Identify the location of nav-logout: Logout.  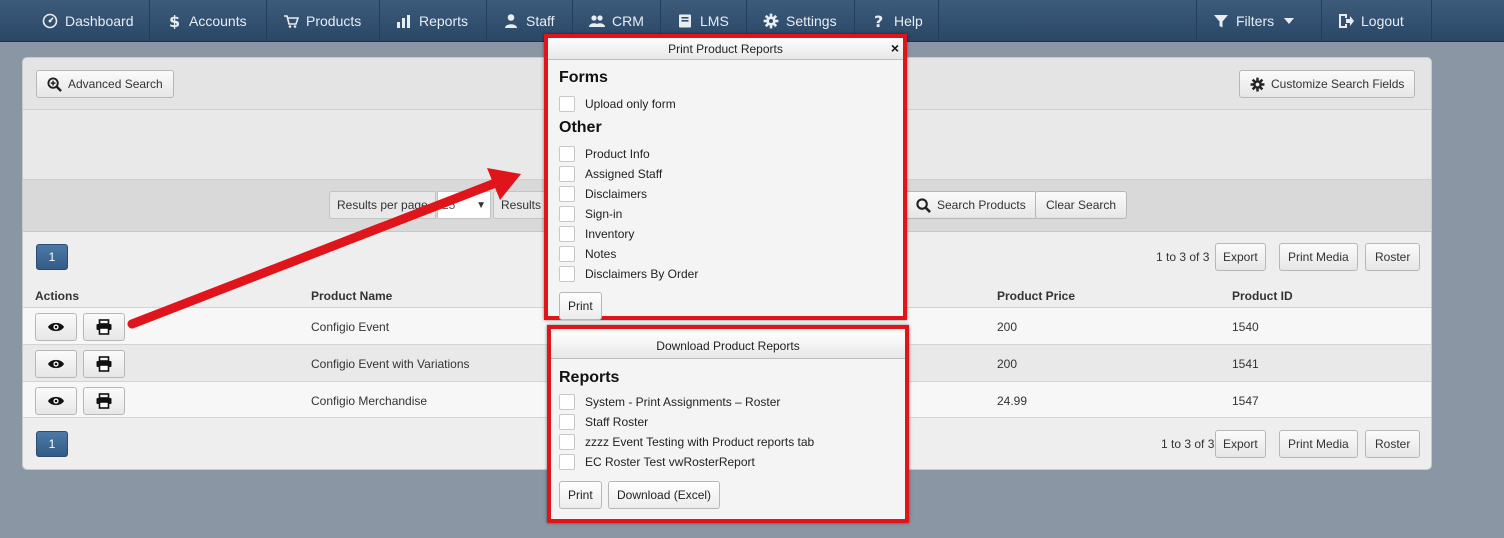
(1377, 21).